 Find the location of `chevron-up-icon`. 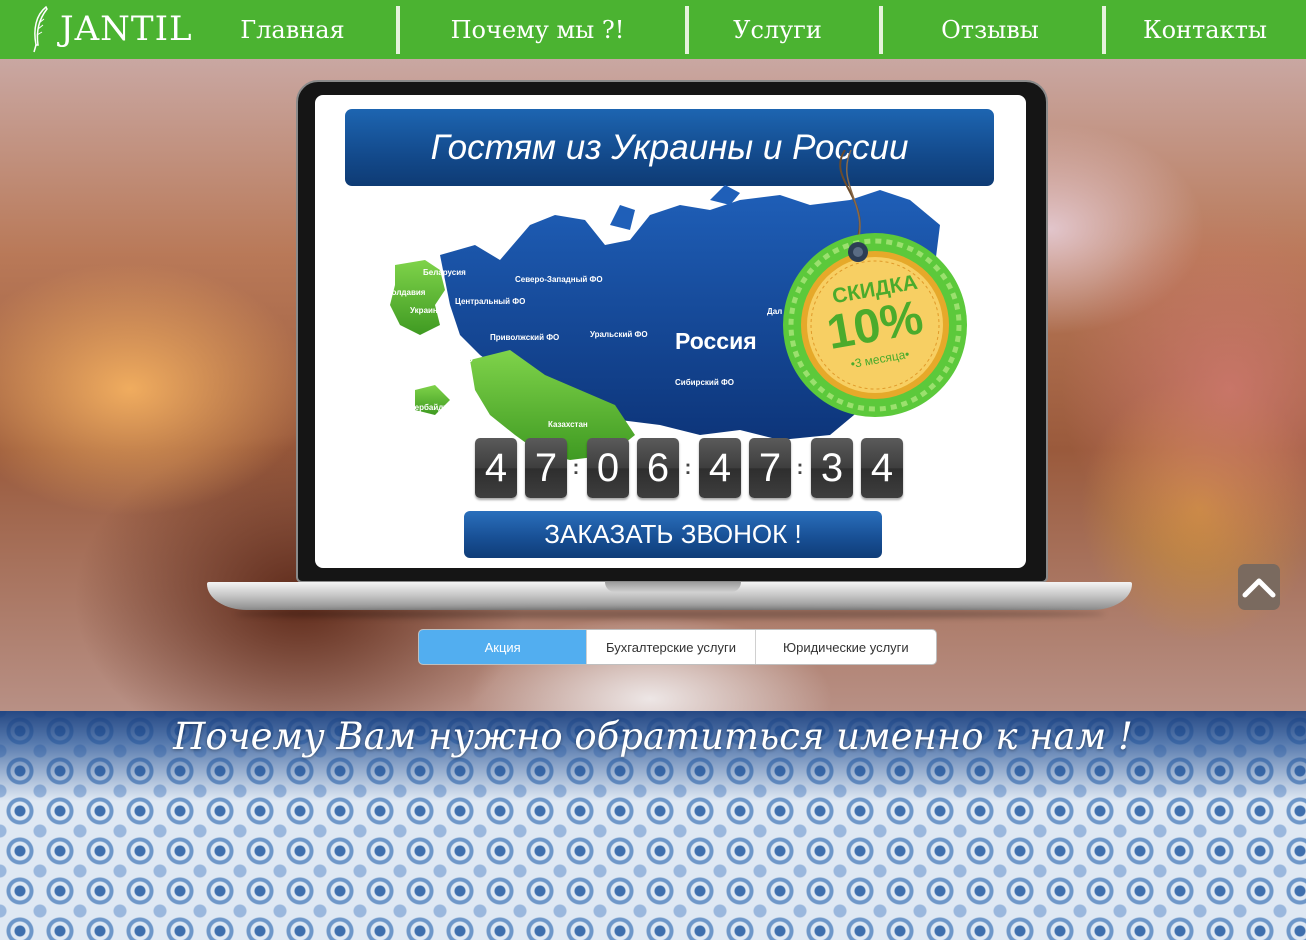

chevron-up-icon is located at coordinates (1259, 588).